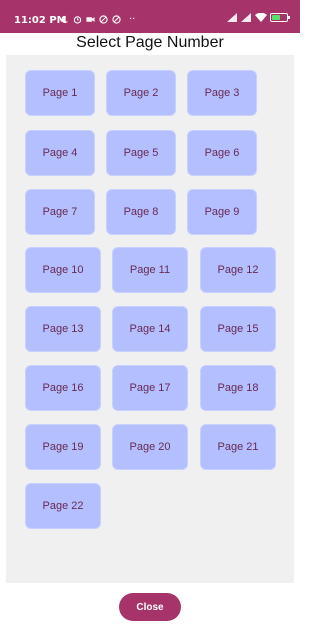  What do you see at coordinates (63, 388) in the screenshot?
I see `page-button-16: Page 16` at bounding box center [63, 388].